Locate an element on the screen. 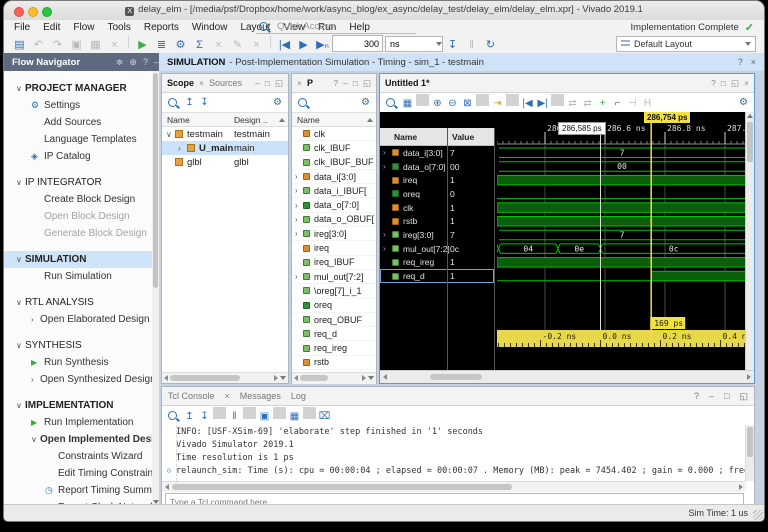 The width and height of the screenshot is (768, 532). signal-object-row: › ireg[3:0] is located at coordinates (334, 234).